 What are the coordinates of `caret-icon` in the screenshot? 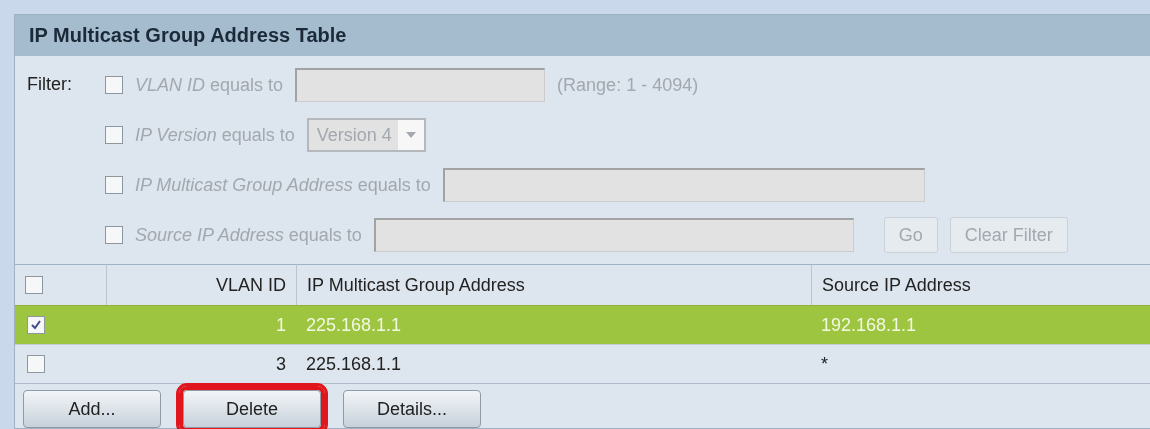 It's located at (410, 135).